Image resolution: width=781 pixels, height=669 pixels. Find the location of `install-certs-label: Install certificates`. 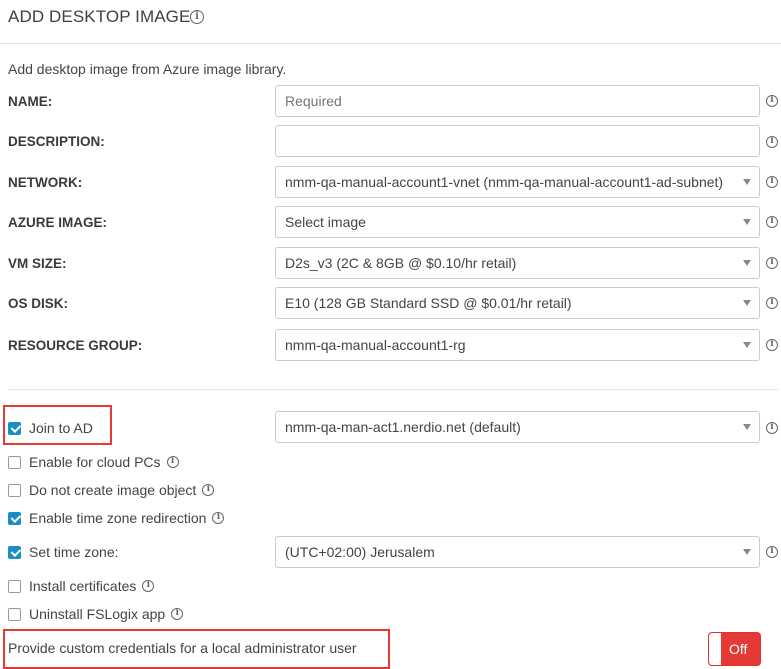

install-certs-label: Install certificates is located at coordinates (83, 586).